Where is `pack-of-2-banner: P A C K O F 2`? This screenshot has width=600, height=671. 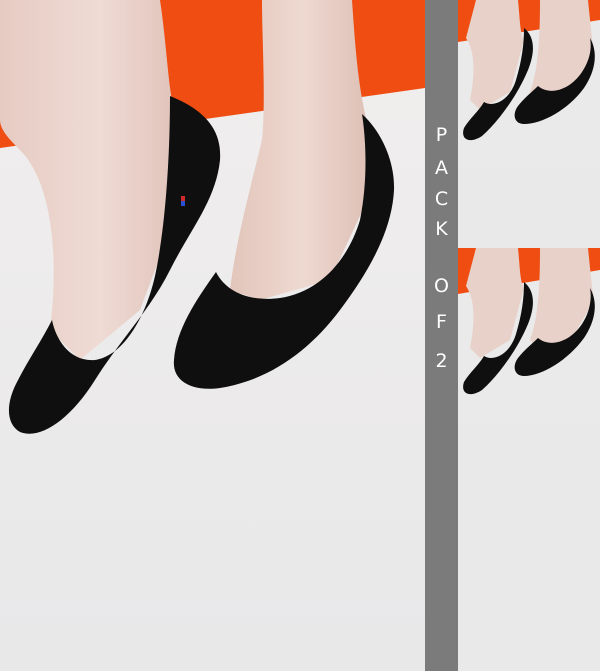 pack-of-2-banner: P A C K O F 2 is located at coordinates (441, 335).